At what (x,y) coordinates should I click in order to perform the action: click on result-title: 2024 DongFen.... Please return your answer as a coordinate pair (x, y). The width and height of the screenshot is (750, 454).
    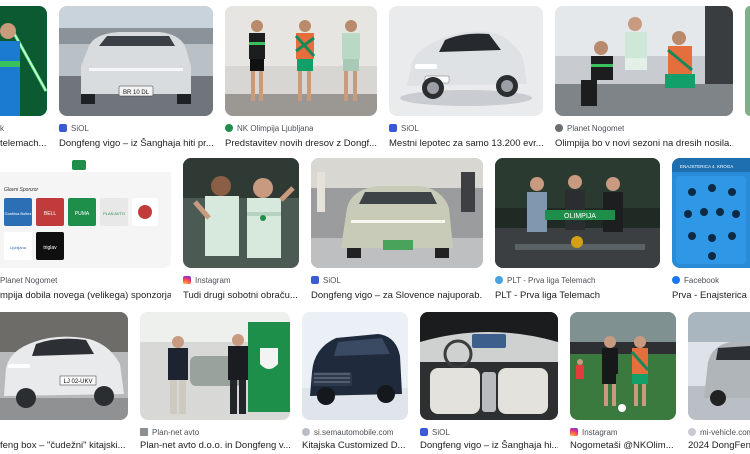
    Looking at the image, I should click on (719, 447).